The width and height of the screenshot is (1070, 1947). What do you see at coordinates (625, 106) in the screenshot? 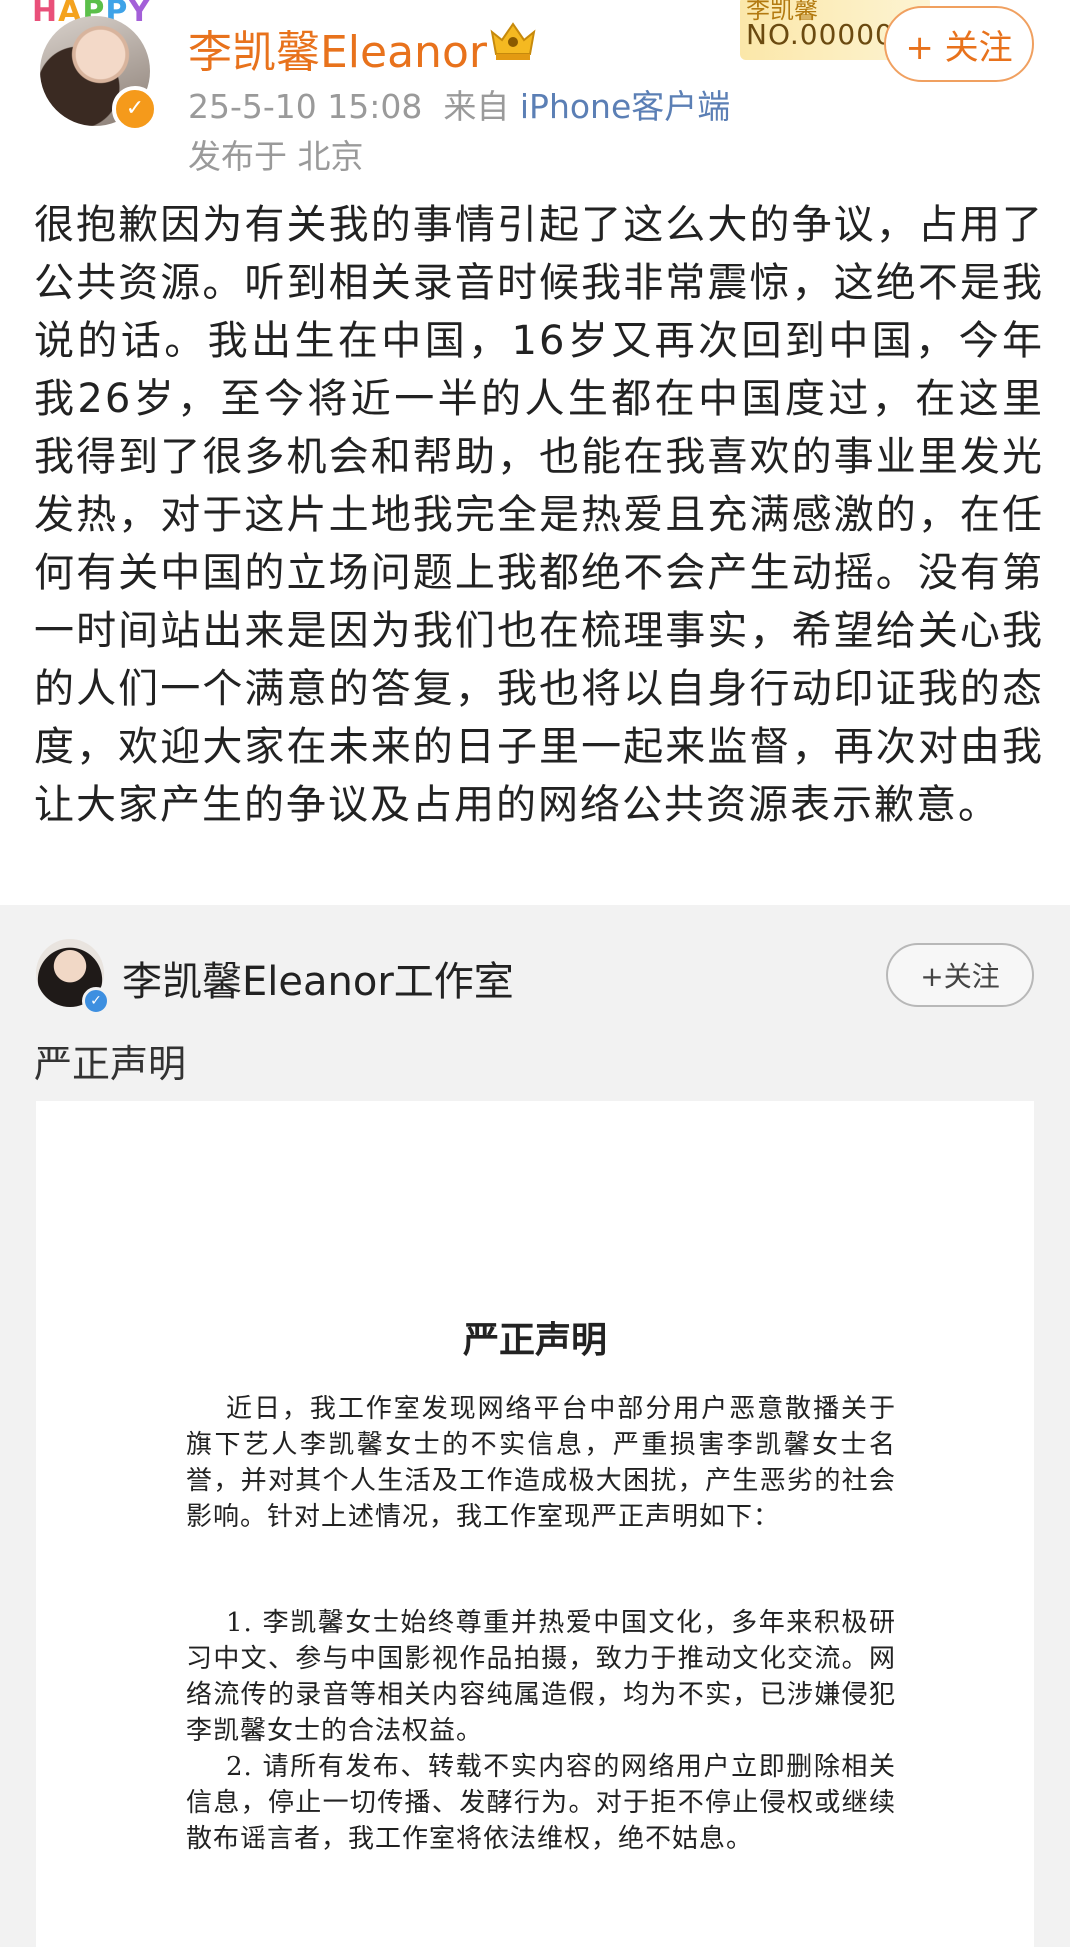
I see `source-link: iPhone客户端` at bounding box center [625, 106].